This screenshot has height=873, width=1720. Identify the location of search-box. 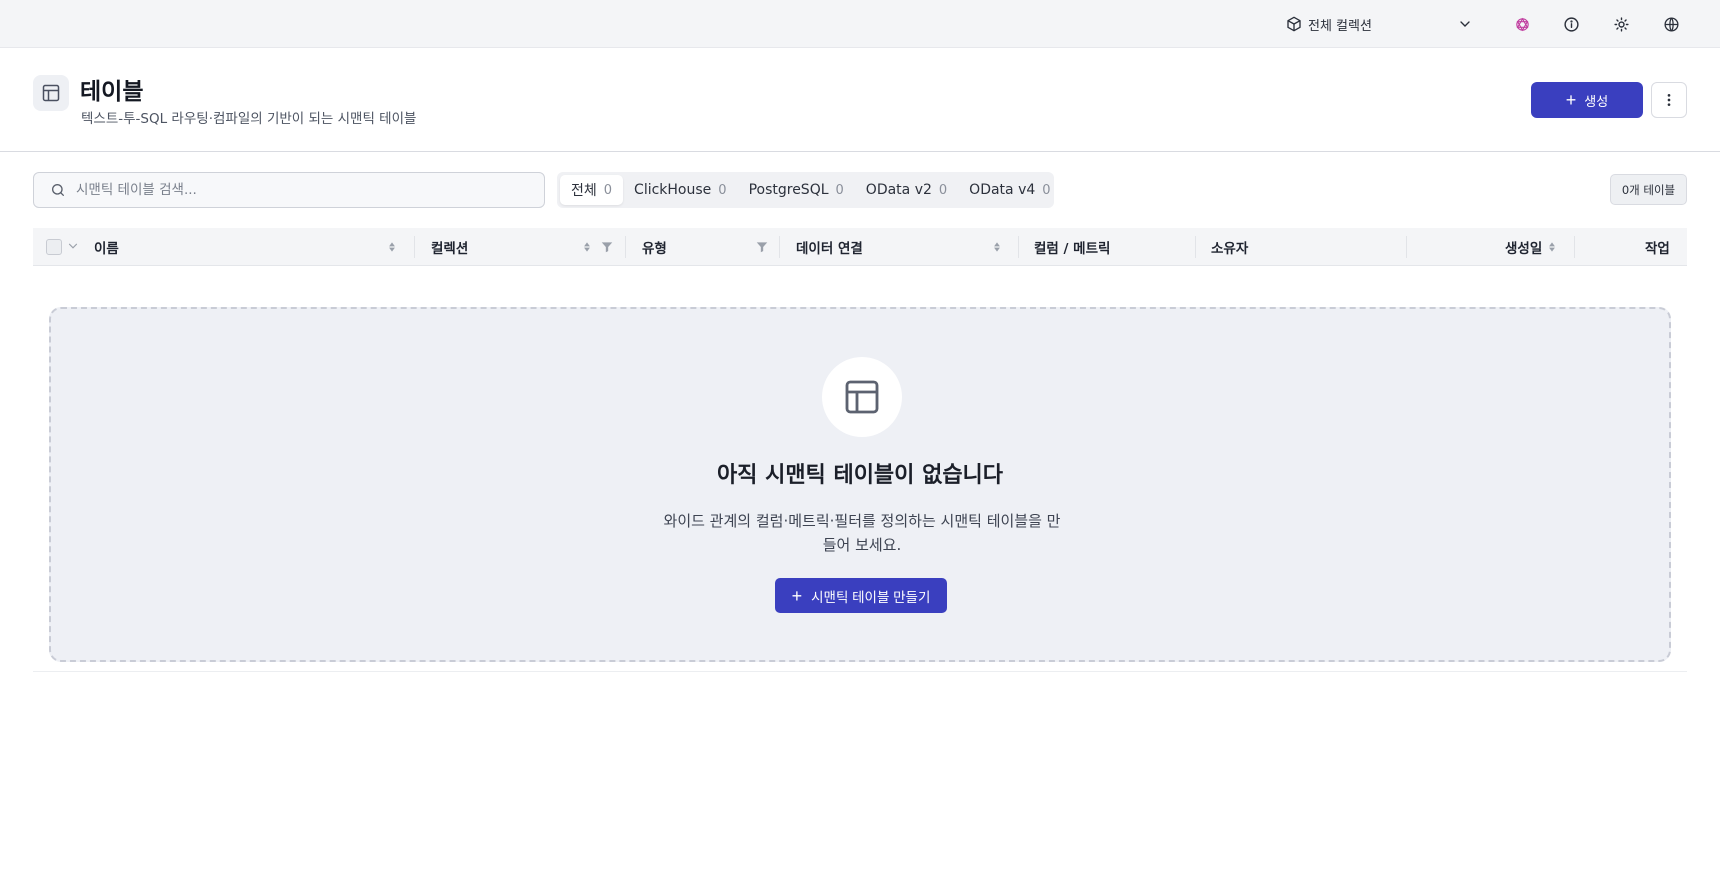
(289, 190).